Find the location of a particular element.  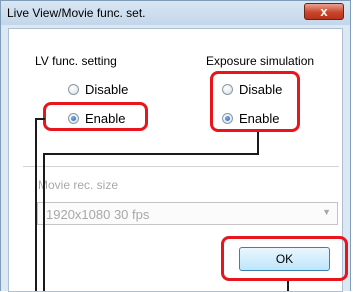

callout-highlight-lv-enable is located at coordinates (95, 116).